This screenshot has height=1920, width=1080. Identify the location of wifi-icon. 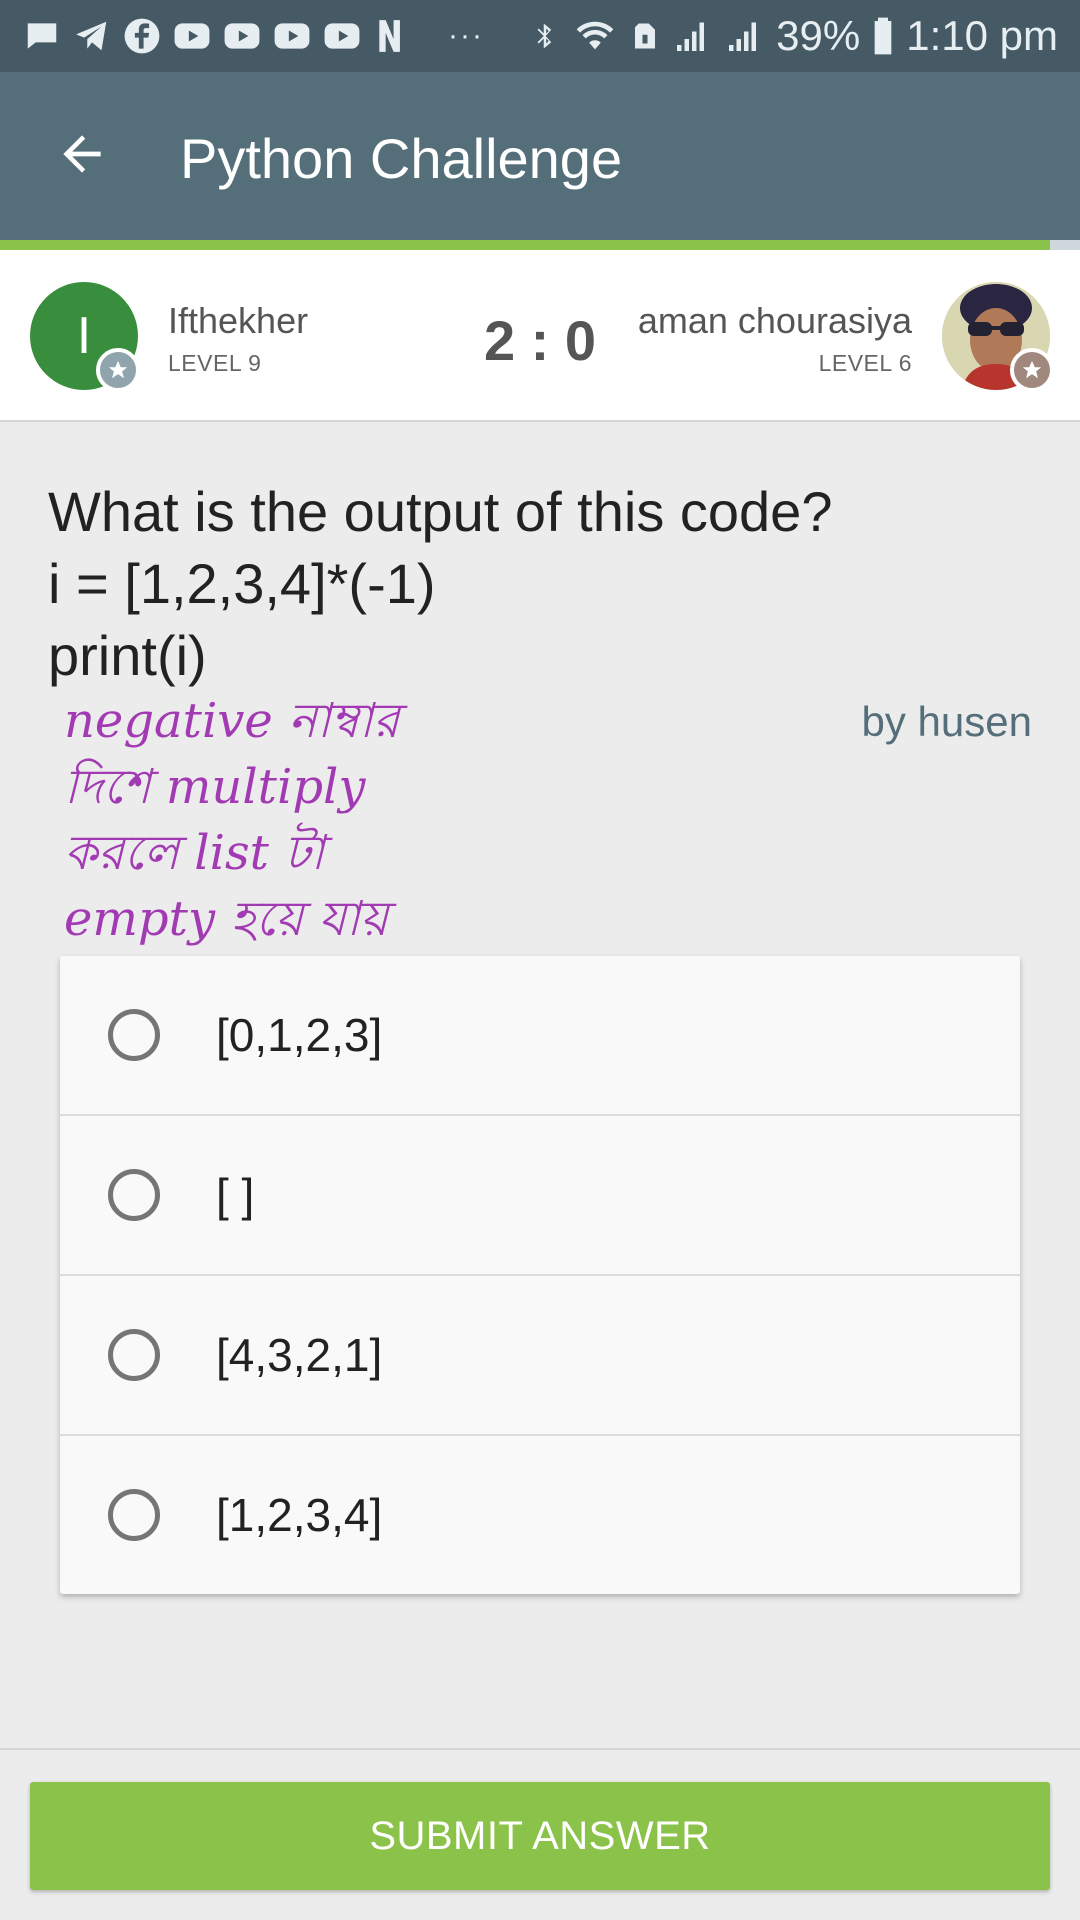
(595, 35).